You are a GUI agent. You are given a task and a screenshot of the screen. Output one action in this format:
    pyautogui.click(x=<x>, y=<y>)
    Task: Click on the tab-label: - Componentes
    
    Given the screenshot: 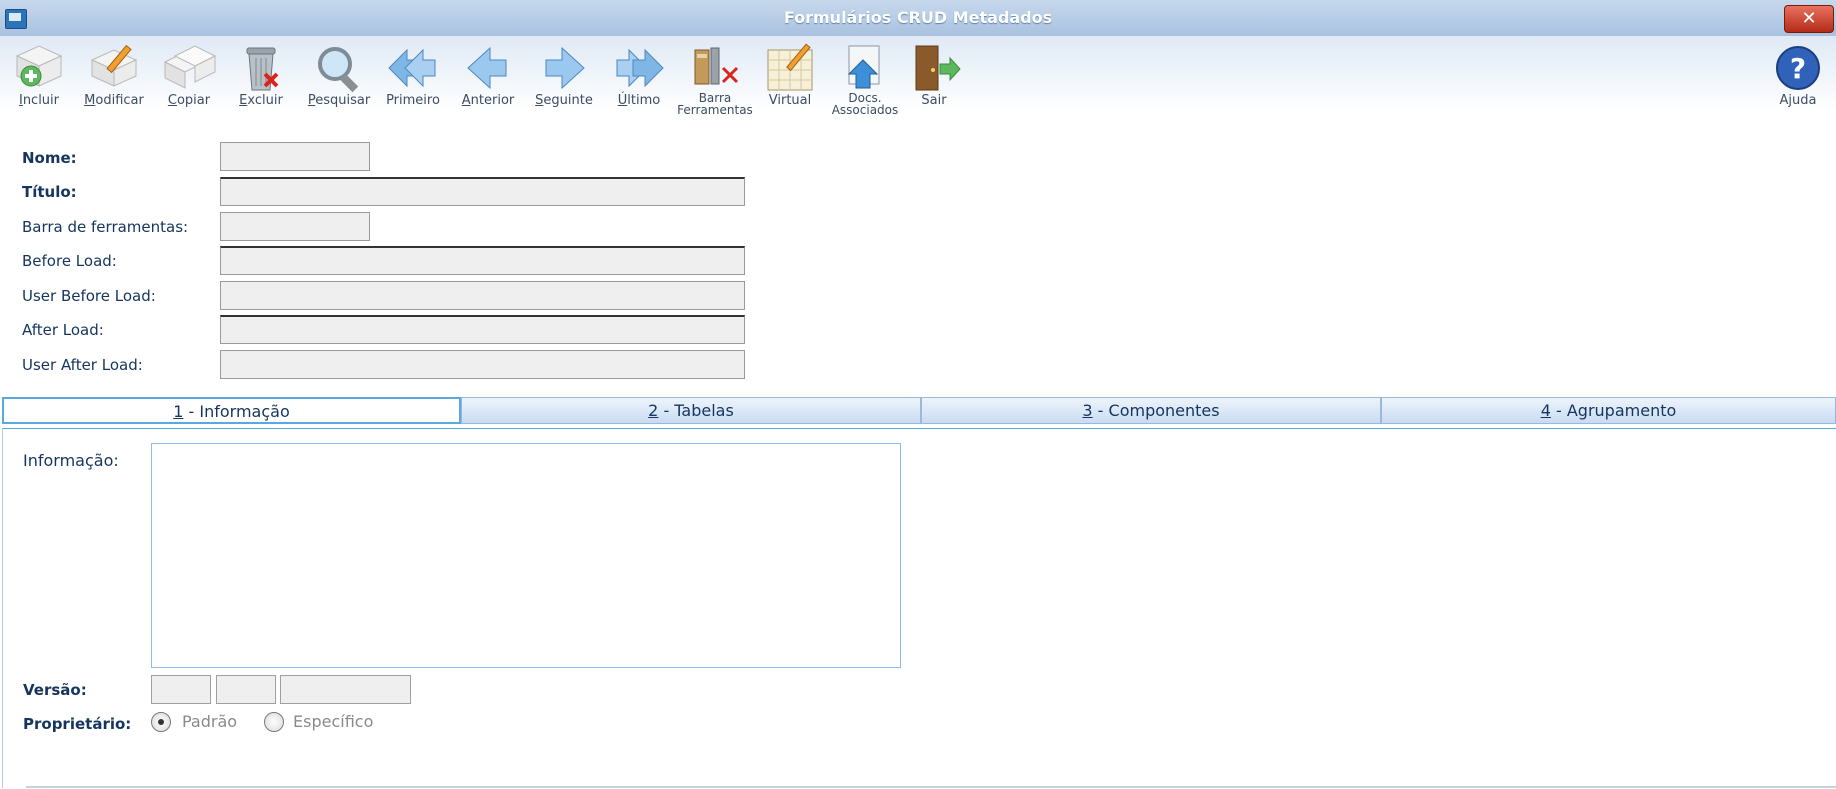 What is the action you would take?
    pyautogui.click(x=1156, y=410)
    